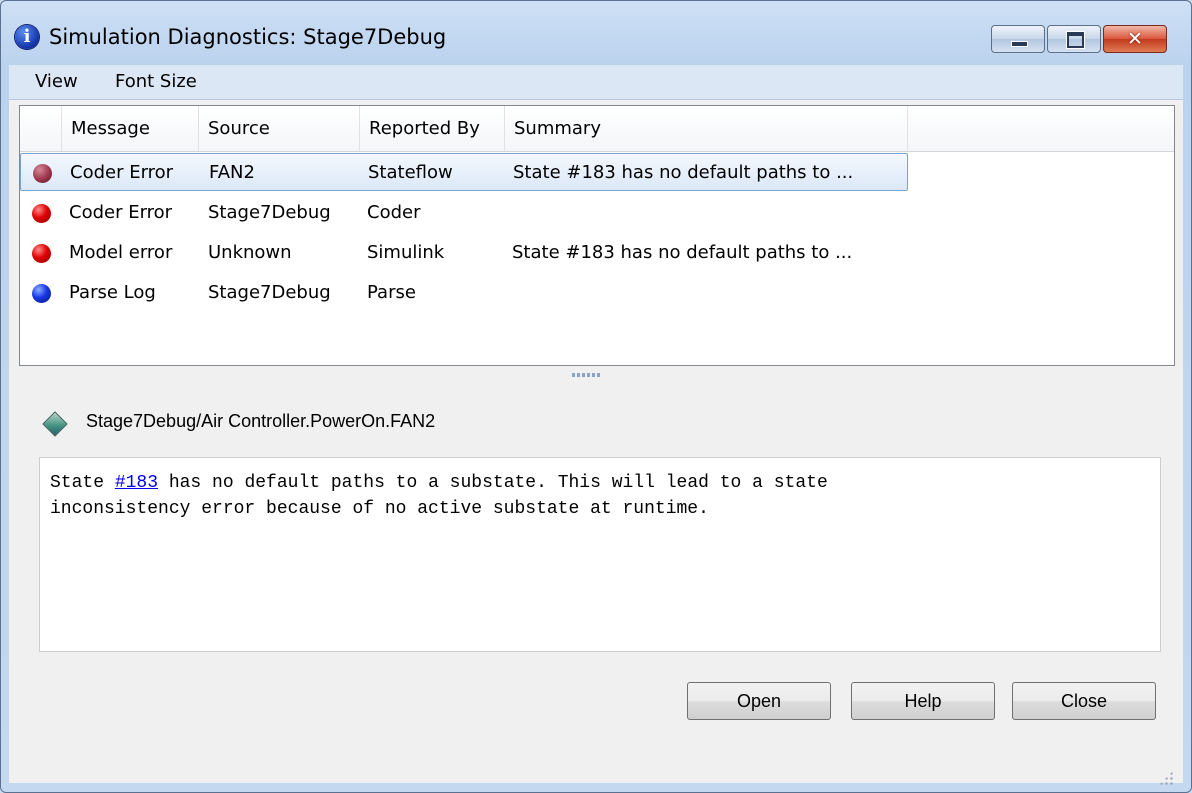 The height and width of the screenshot is (793, 1192). I want to click on row-reported-by: Simulink, so click(406, 252).